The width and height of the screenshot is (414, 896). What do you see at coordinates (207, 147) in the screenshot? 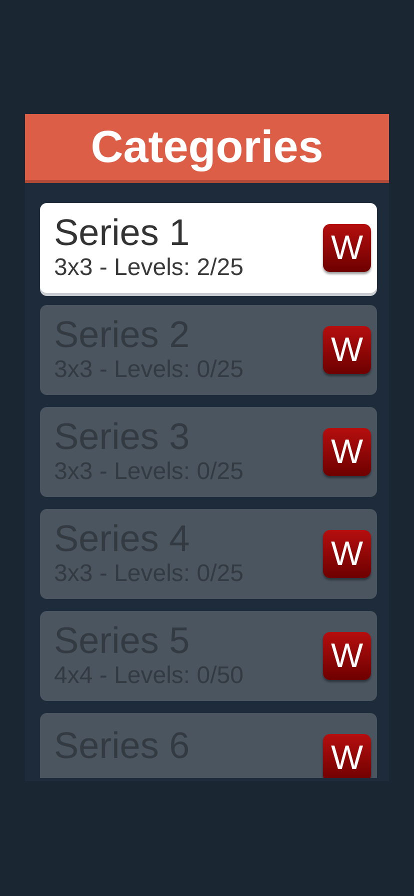
I see `header-title: Categories` at bounding box center [207, 147].